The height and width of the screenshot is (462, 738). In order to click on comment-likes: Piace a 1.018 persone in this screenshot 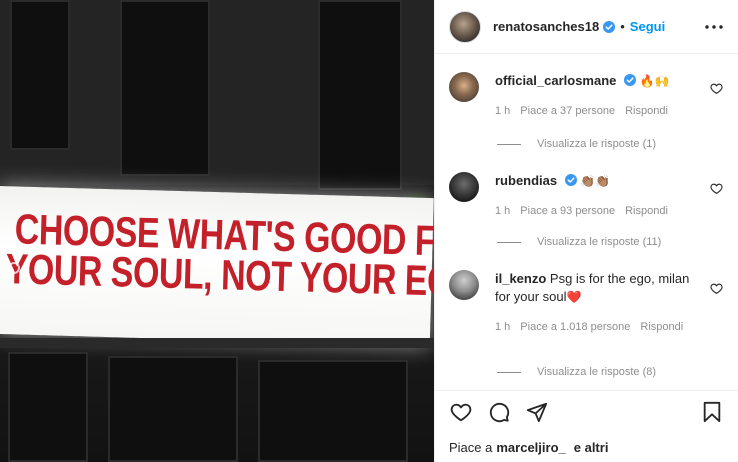, I will do `click(575, 327)`.